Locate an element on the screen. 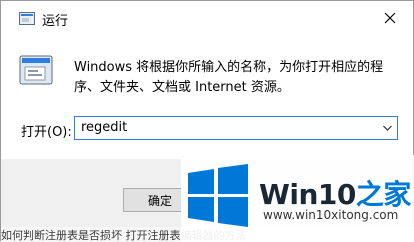 The height and width of the screenshot is (242, 414). run-app-icon is located at coordinates (27, 18).